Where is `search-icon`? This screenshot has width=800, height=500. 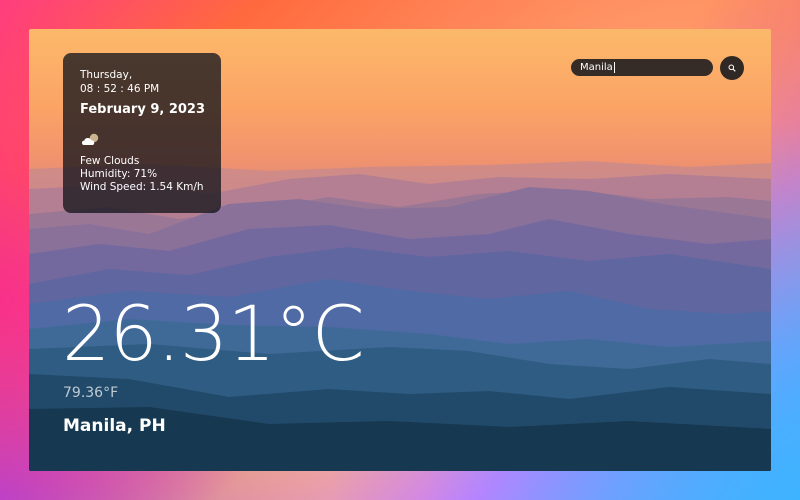 search-icon is located at coordinates (732, 68).